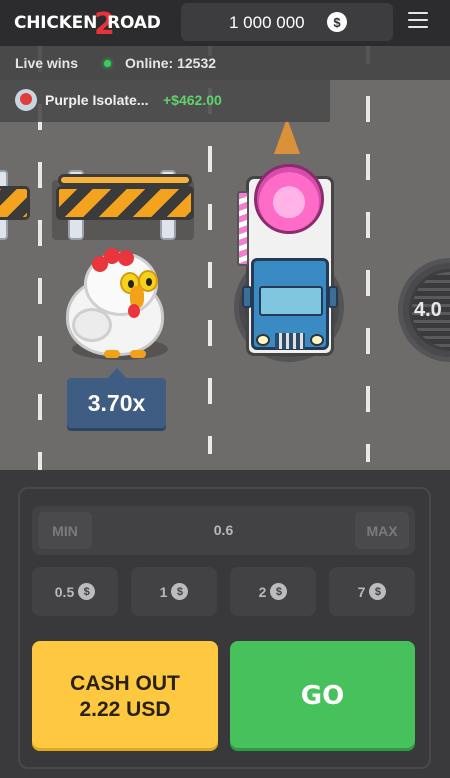  I want to click on current-multiplier-tag: 3.70x, so click(116, 398).